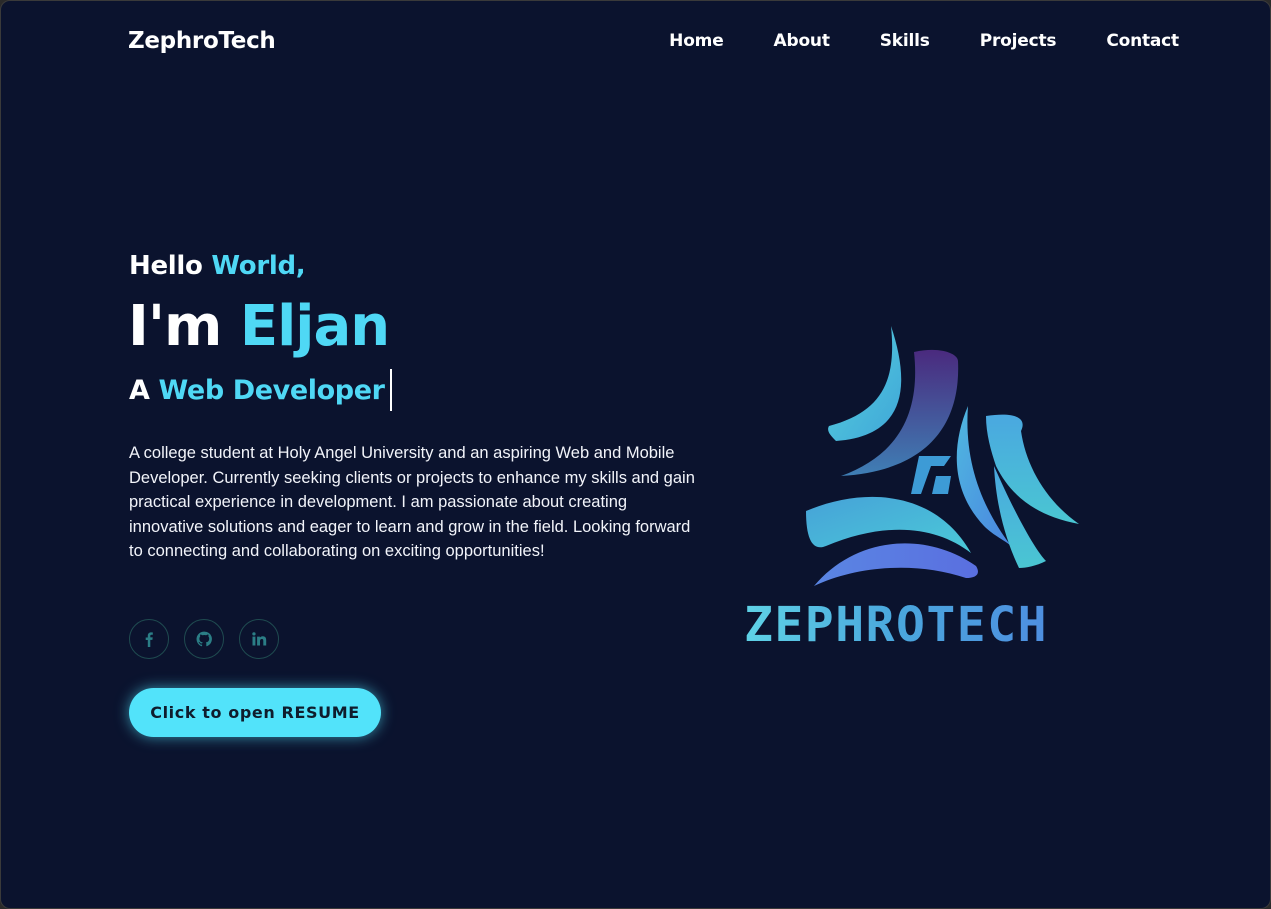  I want to click on role-prefix: A, so click(144, 390).